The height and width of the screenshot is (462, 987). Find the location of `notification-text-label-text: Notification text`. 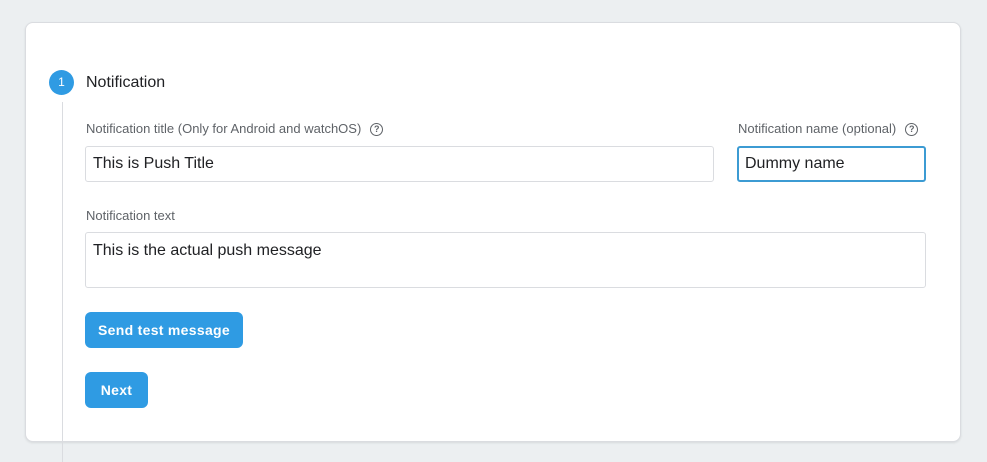

notification-text-label-text: Notification text is located at coordinates (130, 215).